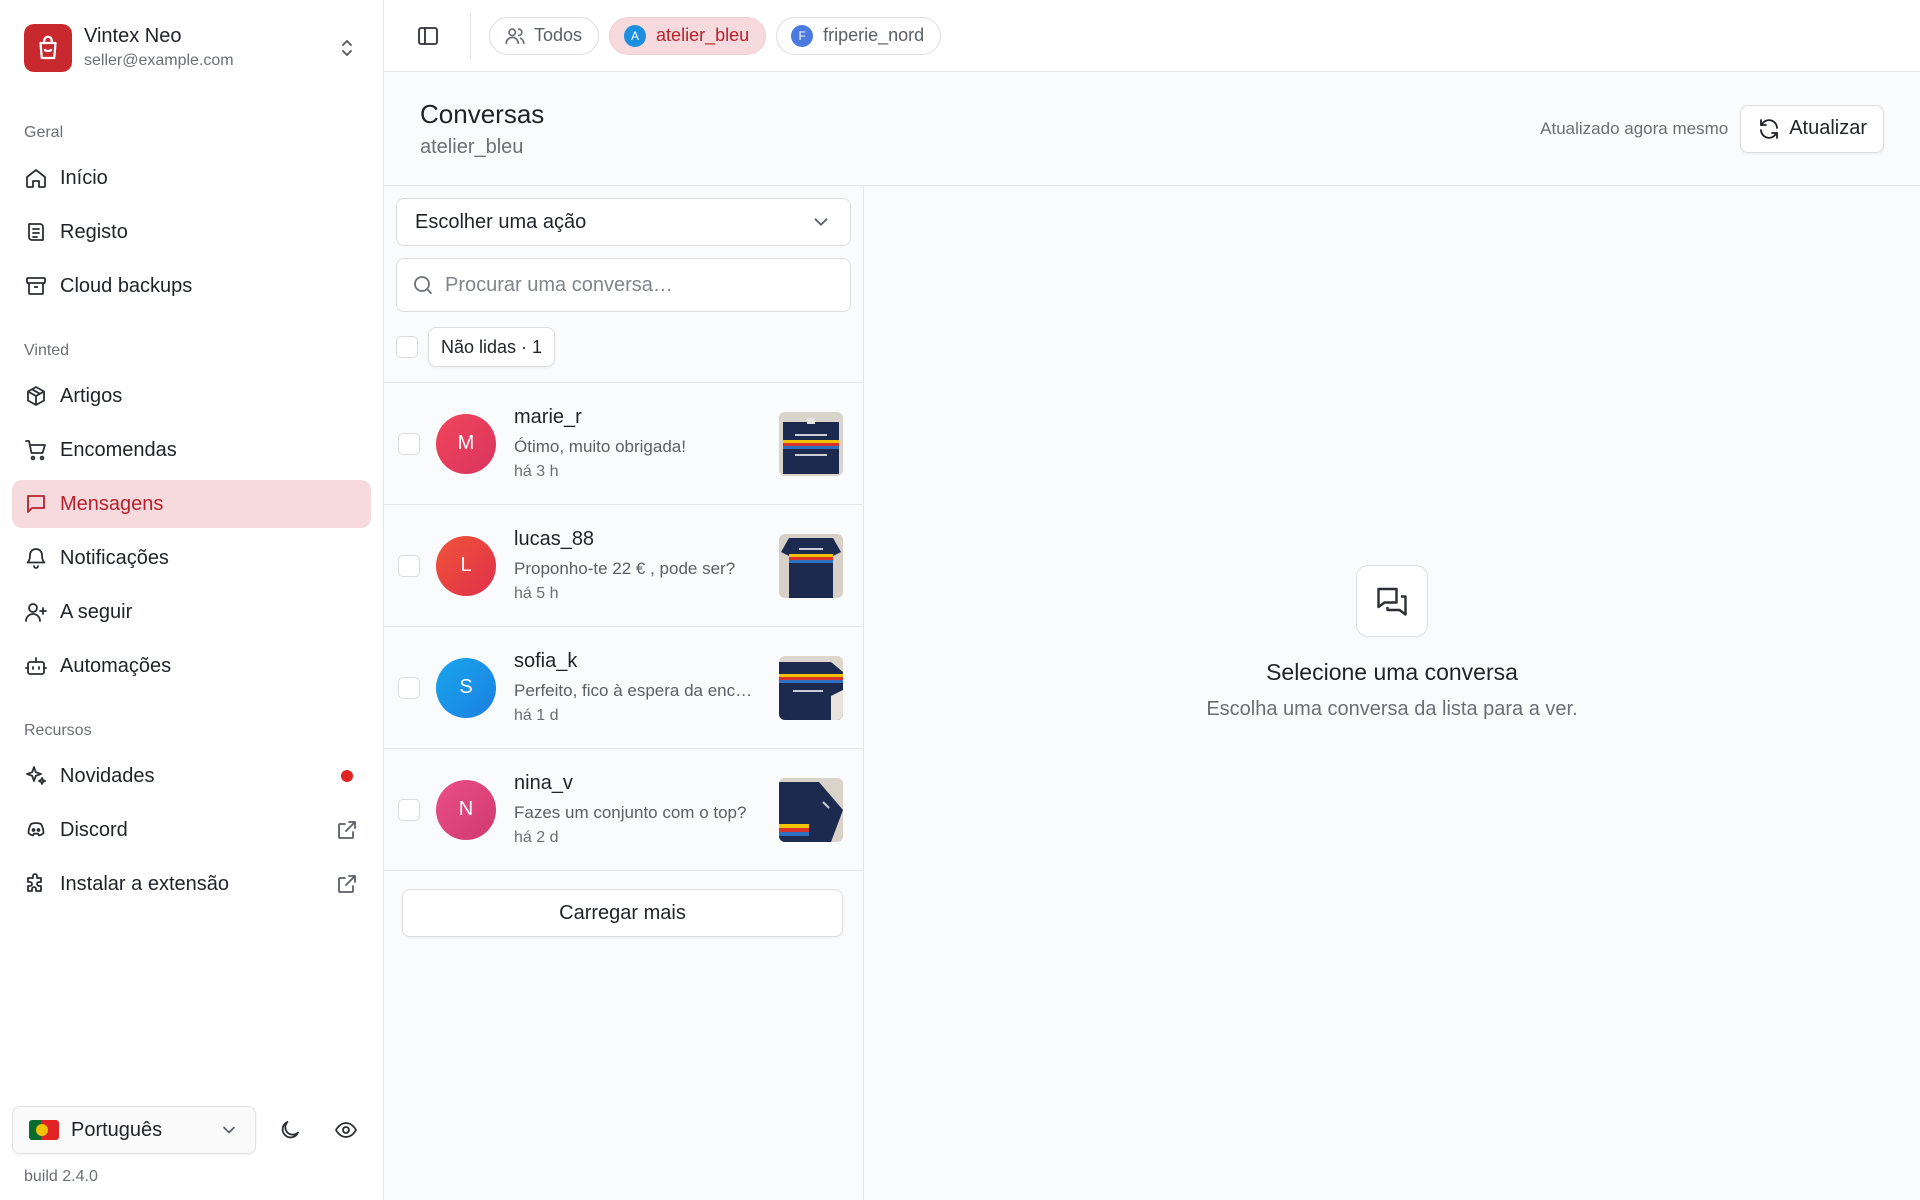 This screenshot has width=1920, height=1200. I want to click on sidebar-item-label: A seguir, so click(96, 611).